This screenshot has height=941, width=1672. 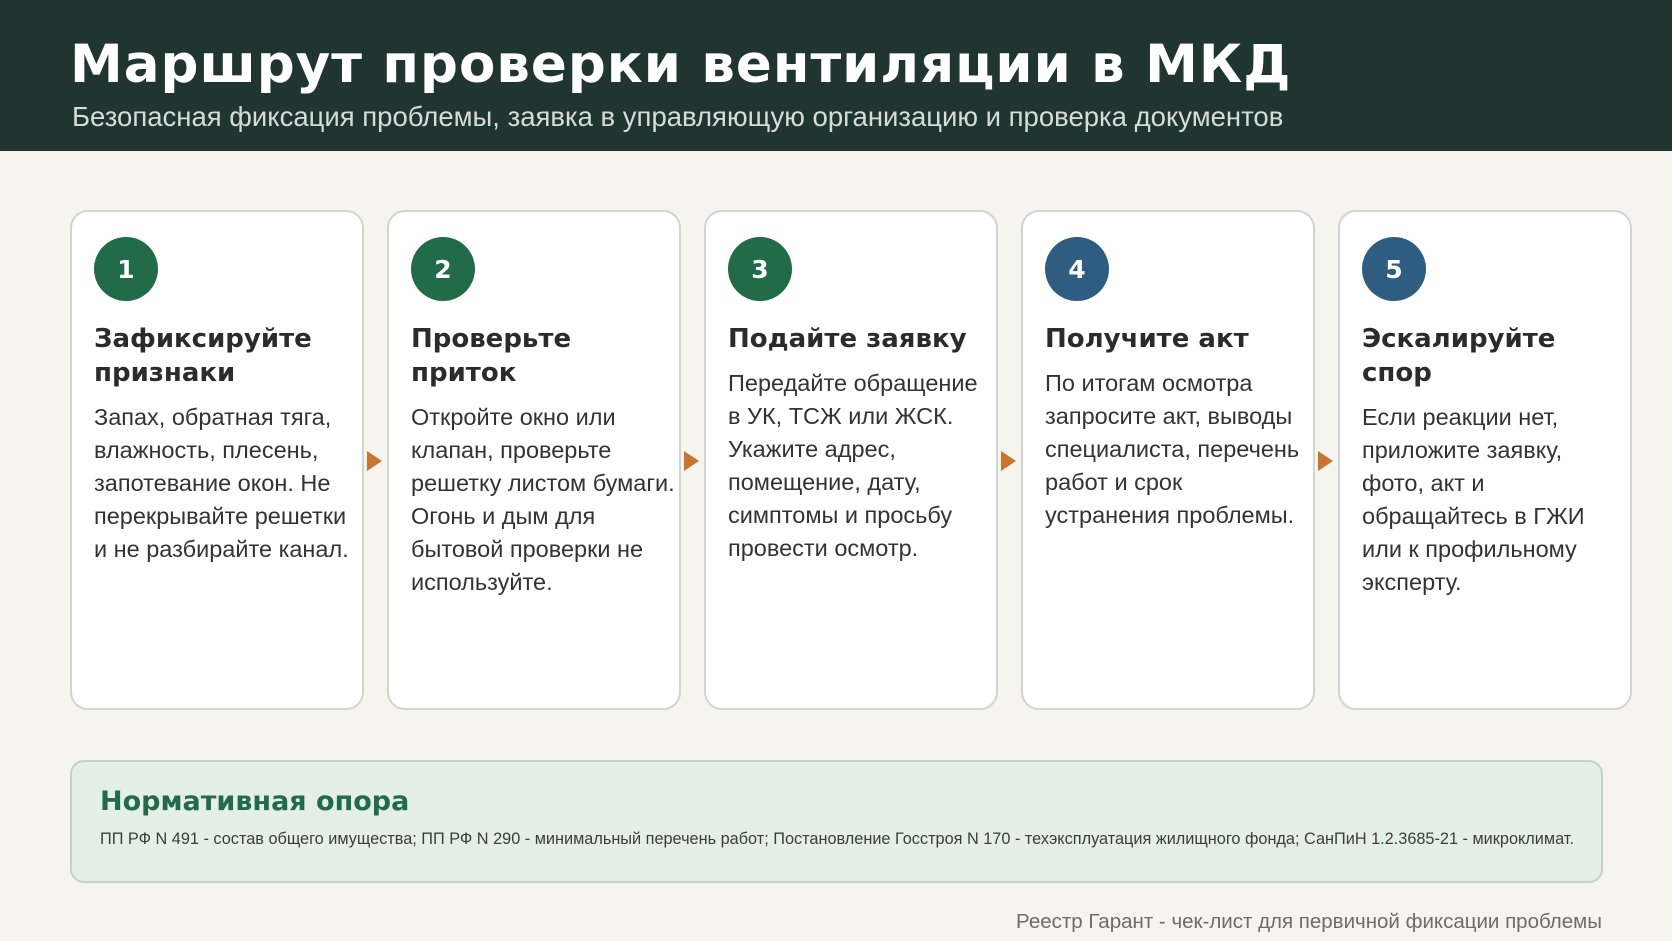 I want to click on regulatory-basis-title: Нормативная опора, so click(x=255, y=801).